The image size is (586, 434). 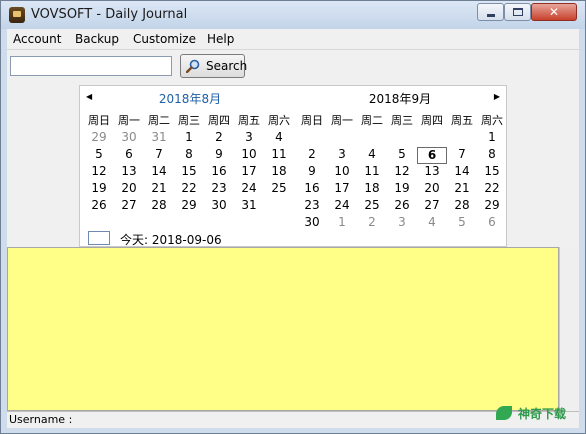 I want to click on minimize-button, so click(x=490, y=12).